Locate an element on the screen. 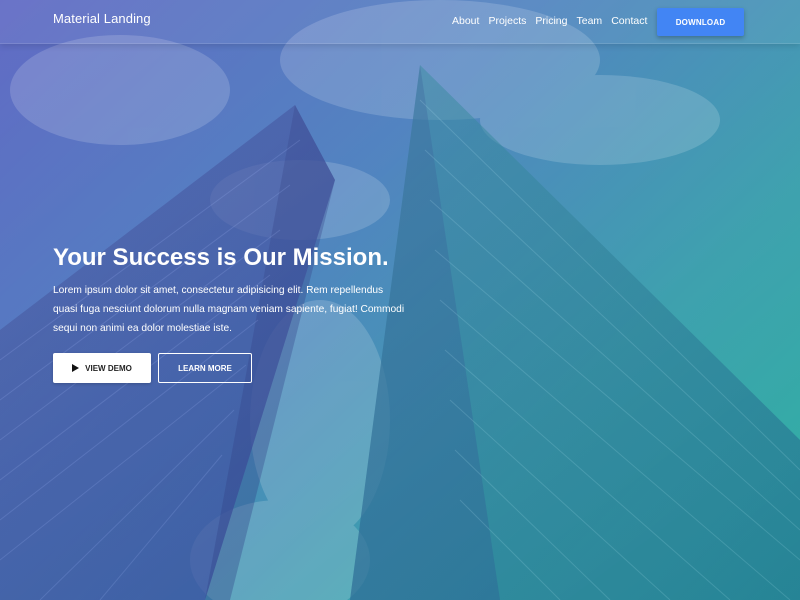  hero-headline: Your Success is Our Mission. is located at coordinates (221, 257).